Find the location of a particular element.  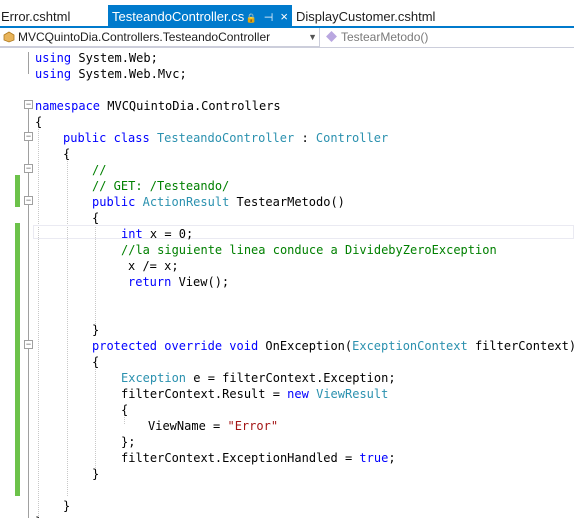

code-line: public ActionResult TestearMetodo() is located at coordinates (218, 202).